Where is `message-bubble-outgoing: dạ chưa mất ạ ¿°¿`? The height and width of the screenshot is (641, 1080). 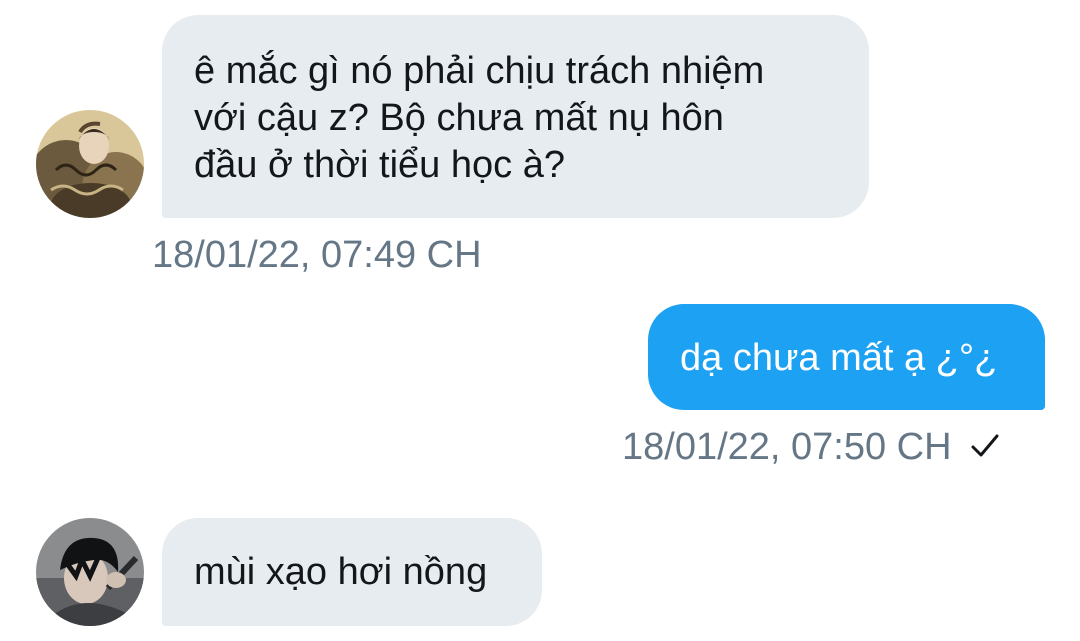 message-bubble-outgoing: dạ chưa mất ạ ¿°¿ is located at coordinates (846, 357).